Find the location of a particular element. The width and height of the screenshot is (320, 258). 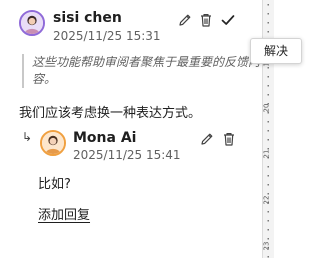

ruler-label: 21 is located at coordinates (267, 154).